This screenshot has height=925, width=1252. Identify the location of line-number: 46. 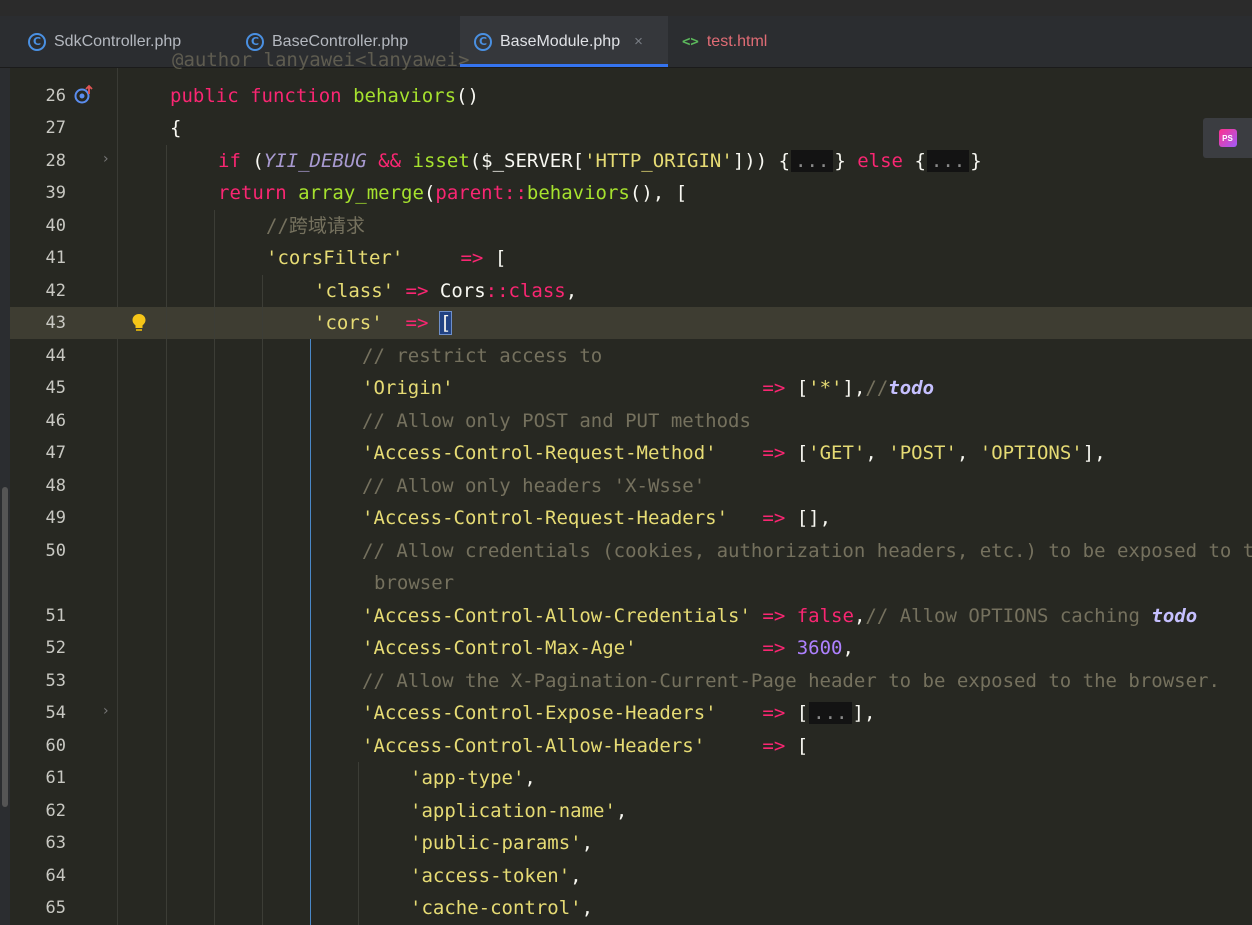
(55, 421).